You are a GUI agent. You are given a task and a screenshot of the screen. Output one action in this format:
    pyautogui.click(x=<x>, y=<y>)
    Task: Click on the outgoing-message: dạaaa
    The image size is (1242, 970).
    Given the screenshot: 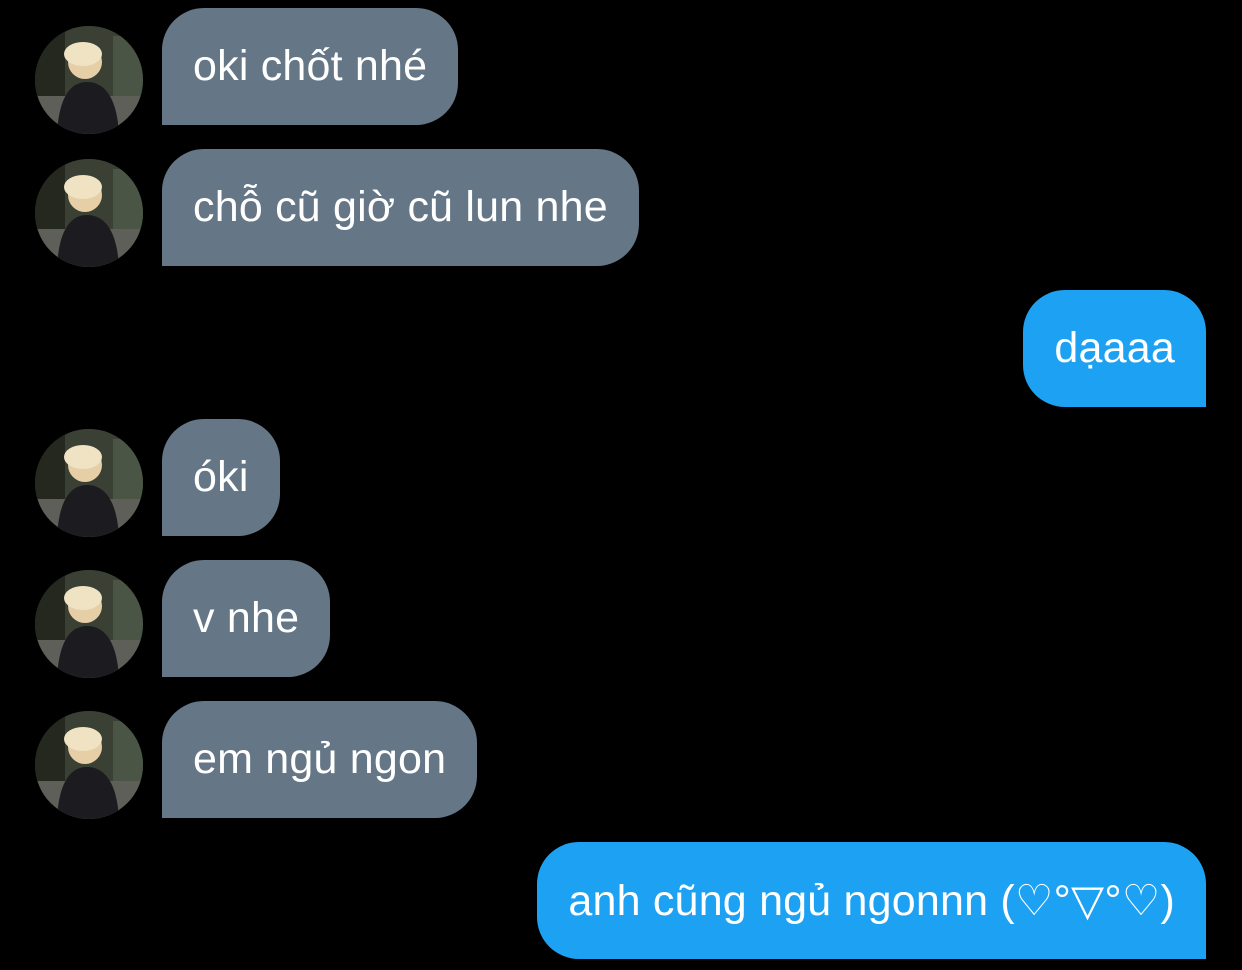 What is the action you would take?
    pyautogui.click(x=621, y=348)
    